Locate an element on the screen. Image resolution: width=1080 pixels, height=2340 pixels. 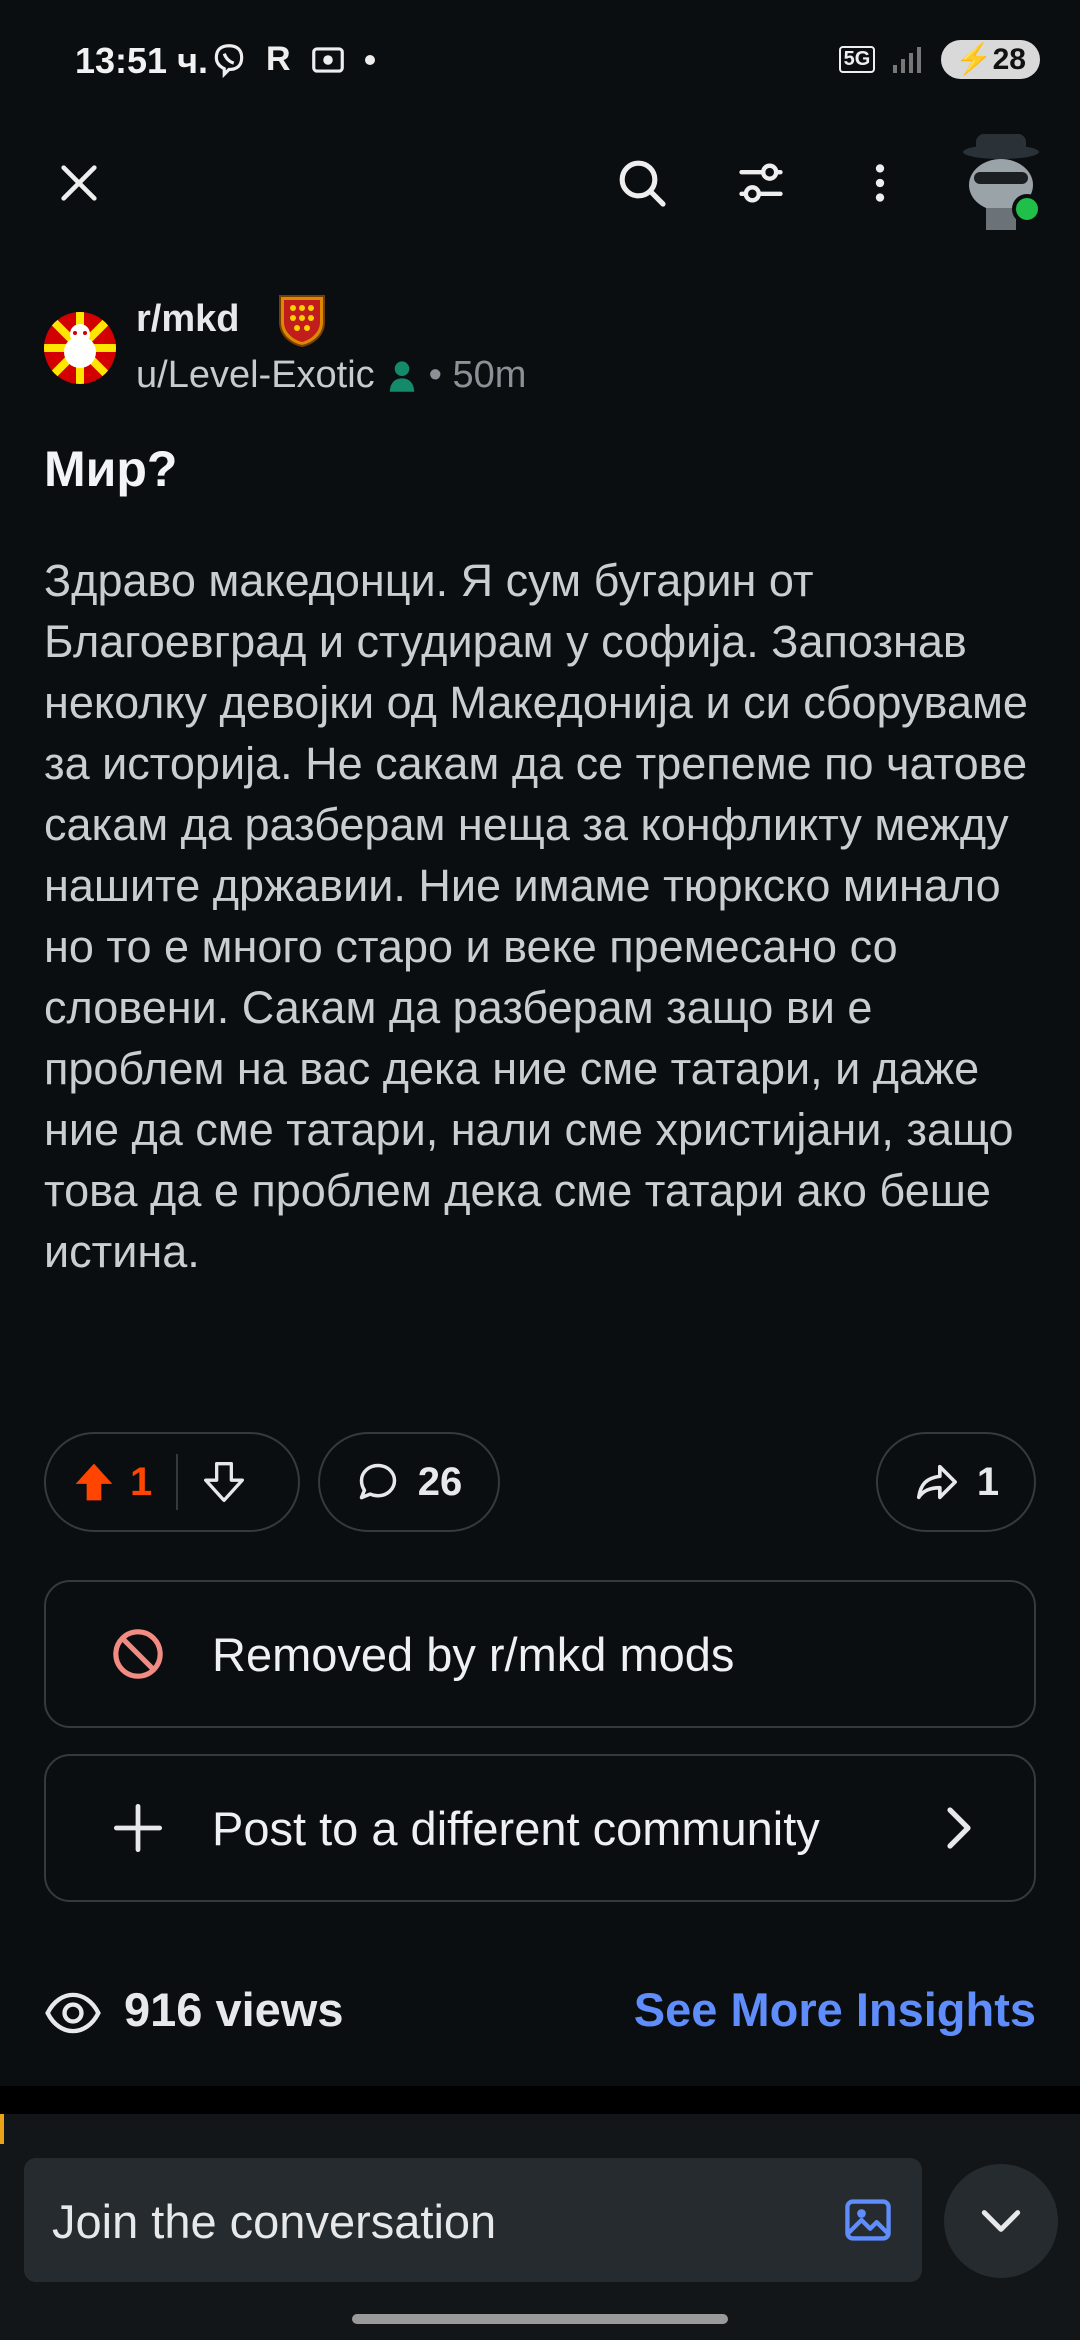
removed-notice: Removed by r/mkd mods is located at coordinates (540, 1654).